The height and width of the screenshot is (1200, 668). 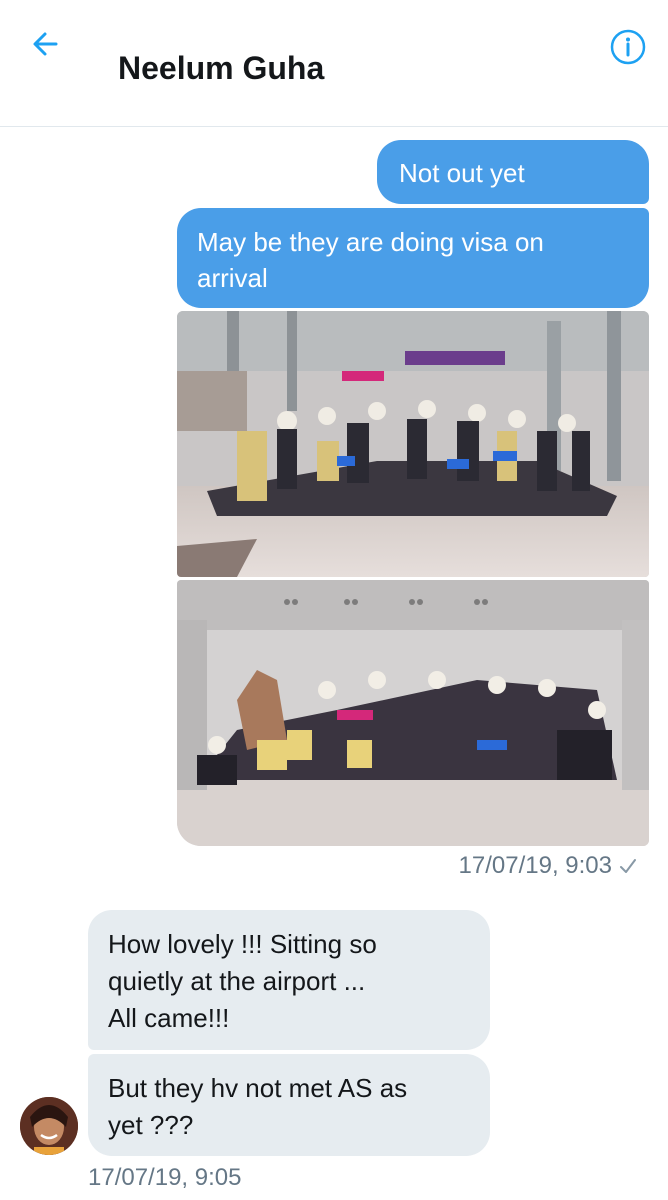 I want to click on outgoing-message: Not out yet, so click(x=513, y=172).